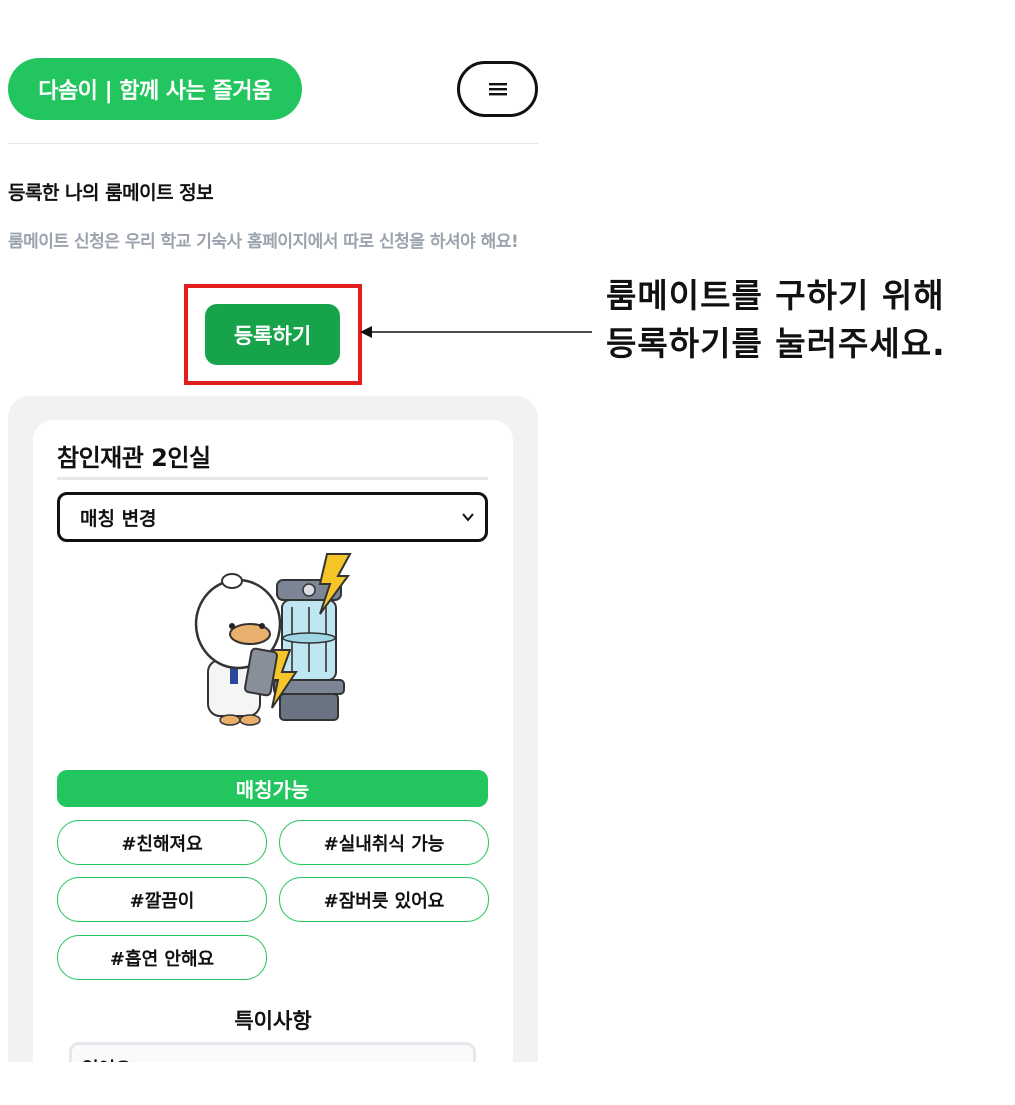  What do you see at coordinates (162, 899) in the screenshot?
I see `tag-chip: #깔끔이` at bounding box center [162, 899].